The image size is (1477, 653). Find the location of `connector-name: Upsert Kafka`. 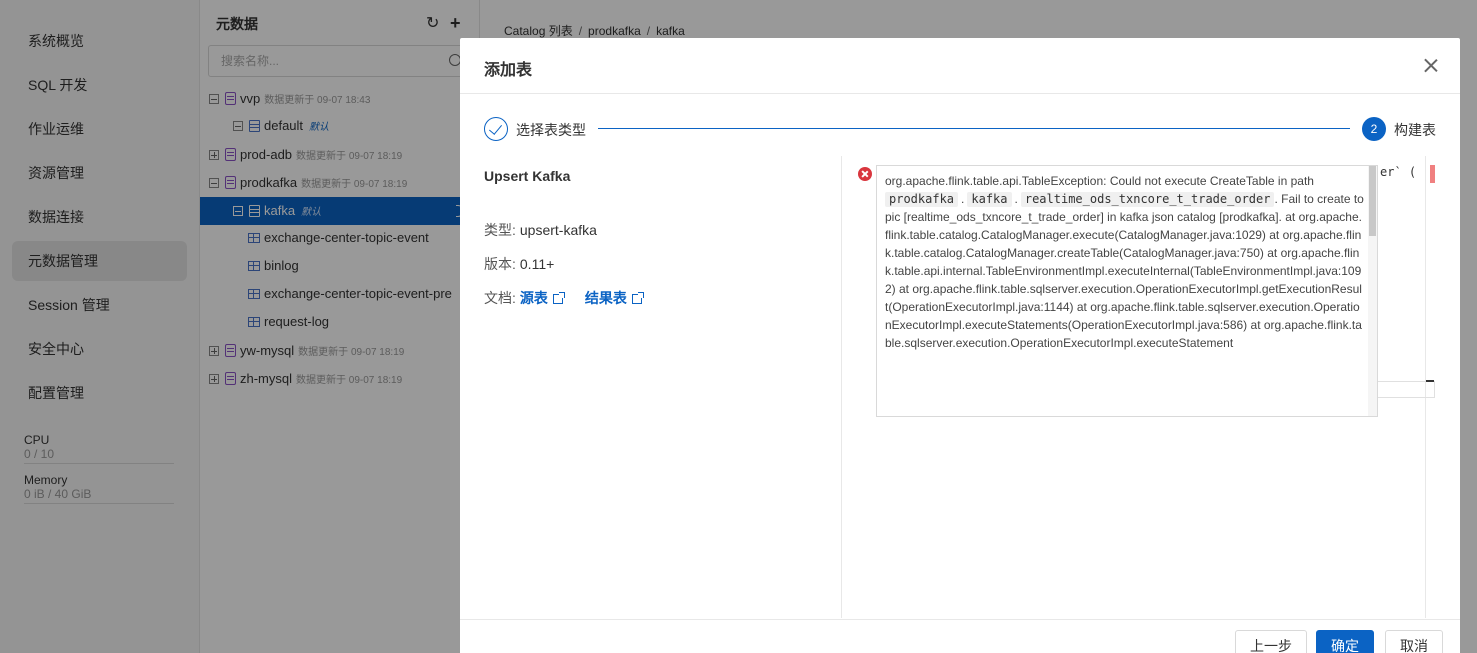

connector-name: Upsert Kafka is located at coordinates (527, 176).